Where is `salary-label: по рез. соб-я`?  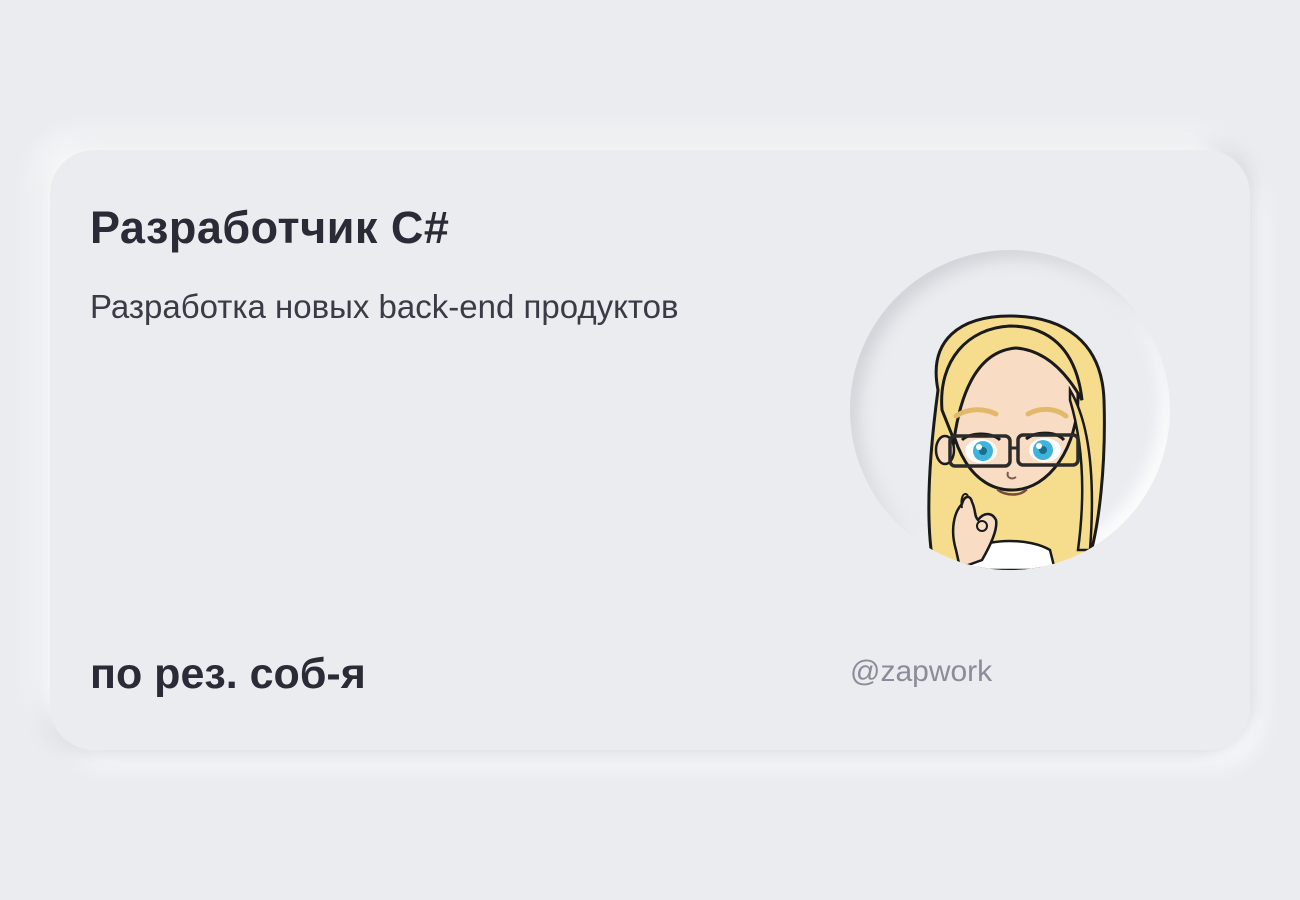
salary-label: по рез. соб-я is located at coordinates (228, 674).